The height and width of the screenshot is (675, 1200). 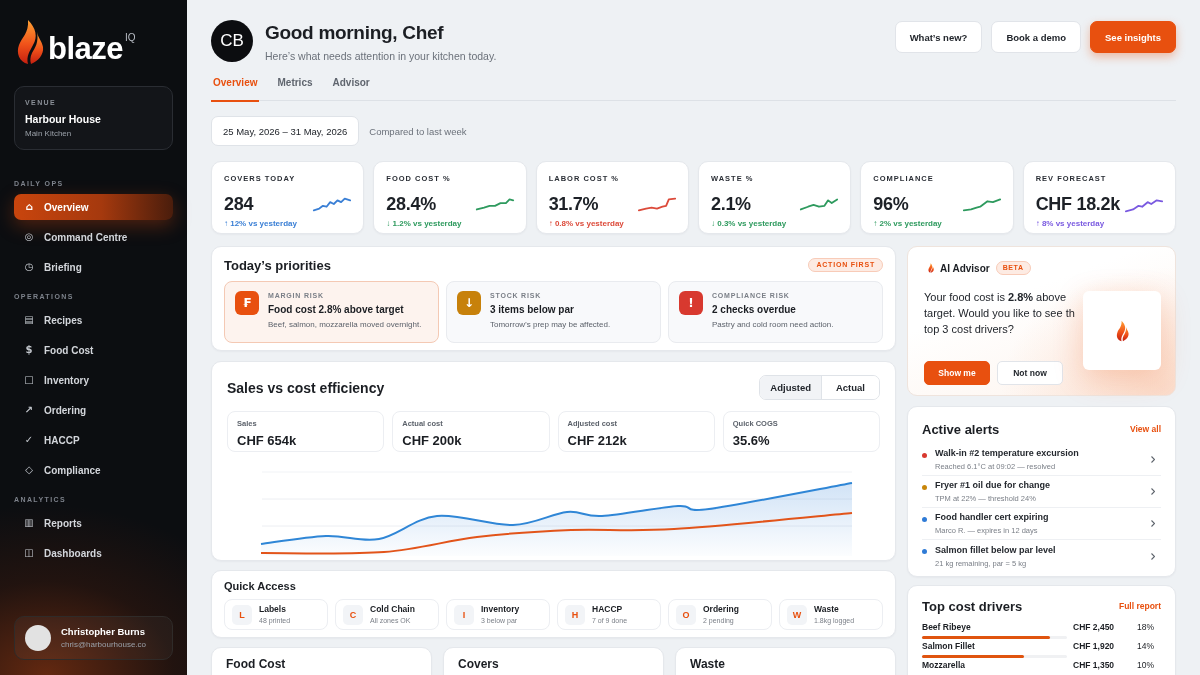 I want to click on segment-button: Actual, so click(x=850, y=387).